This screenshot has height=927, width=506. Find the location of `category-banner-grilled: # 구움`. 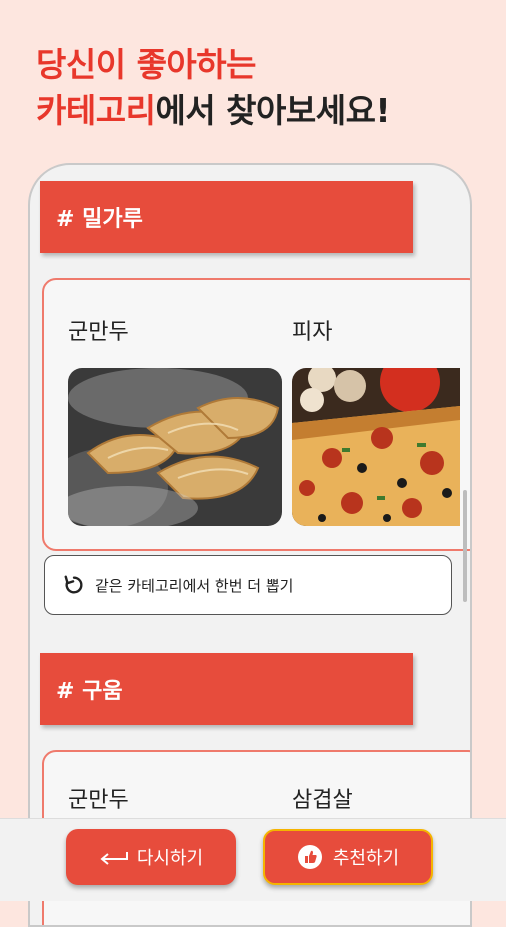

category-banner-grilled: # 구움 is located at coordinates (226, 689).